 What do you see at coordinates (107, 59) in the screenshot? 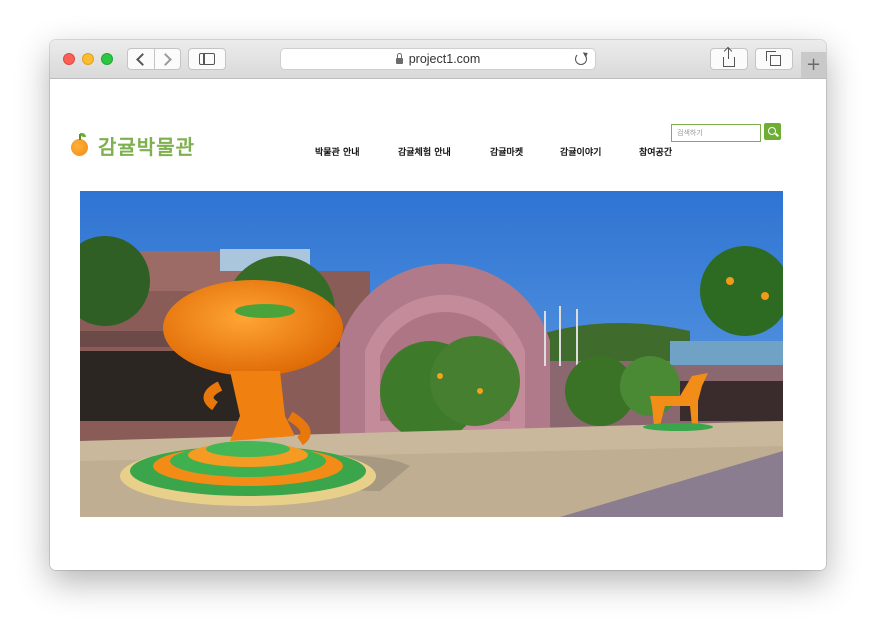
I see `zoom-window-button` at bounding box center [107, 59].